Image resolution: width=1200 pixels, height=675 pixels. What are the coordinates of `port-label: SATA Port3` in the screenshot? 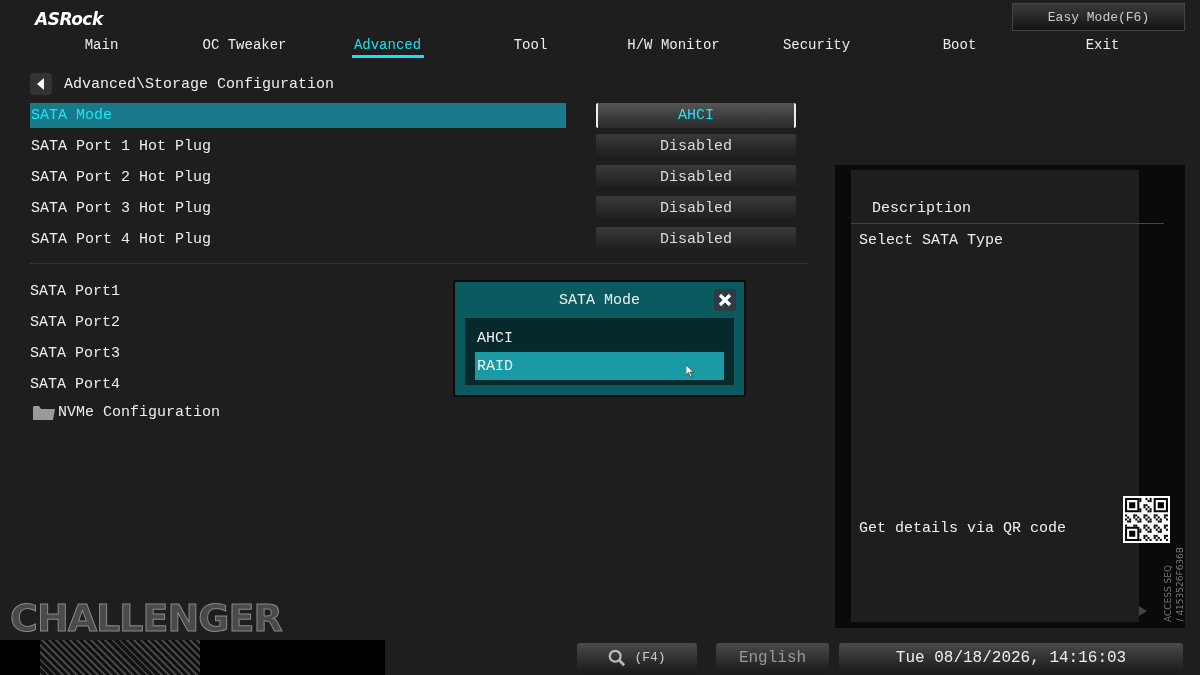 It's located at (75, 353).